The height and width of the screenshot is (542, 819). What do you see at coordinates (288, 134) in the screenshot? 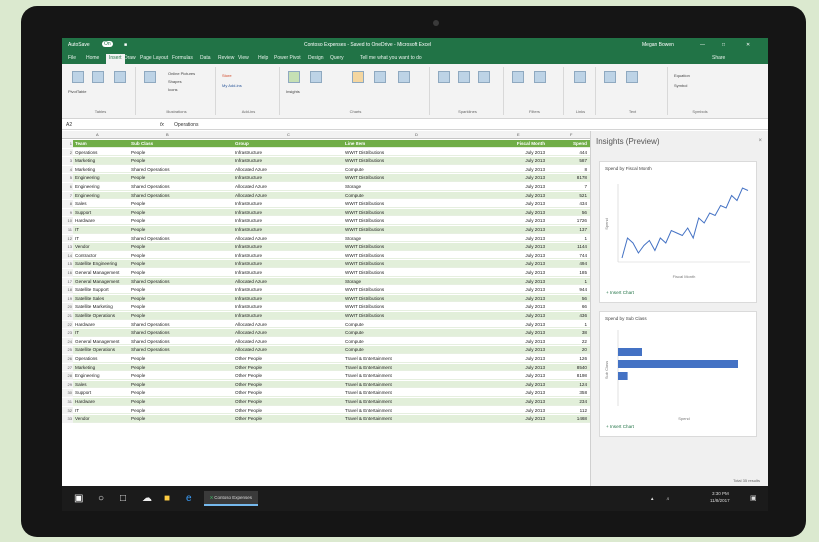
I see `column-header: C` at bounding box center [288, 134].